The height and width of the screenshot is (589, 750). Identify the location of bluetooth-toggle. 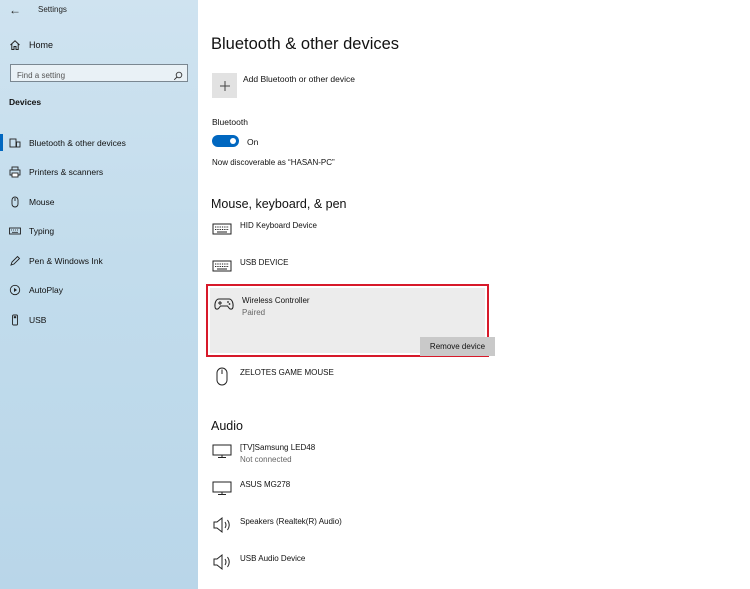
(225, 141).